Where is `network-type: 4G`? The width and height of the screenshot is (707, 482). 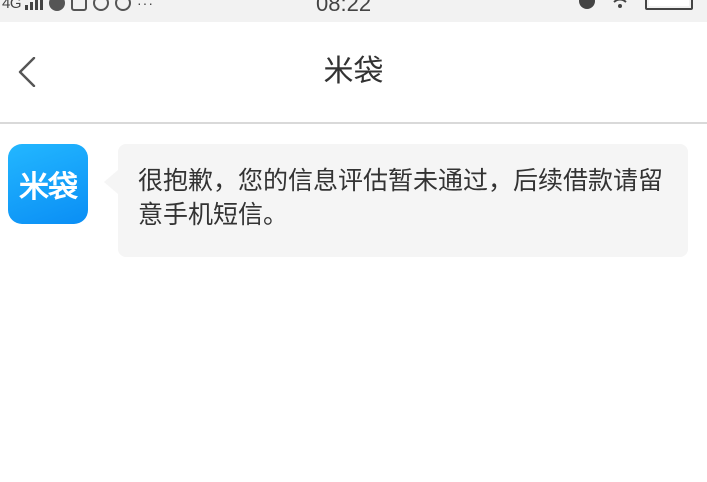
network-type: 4G is located at coordinates (12, 6).